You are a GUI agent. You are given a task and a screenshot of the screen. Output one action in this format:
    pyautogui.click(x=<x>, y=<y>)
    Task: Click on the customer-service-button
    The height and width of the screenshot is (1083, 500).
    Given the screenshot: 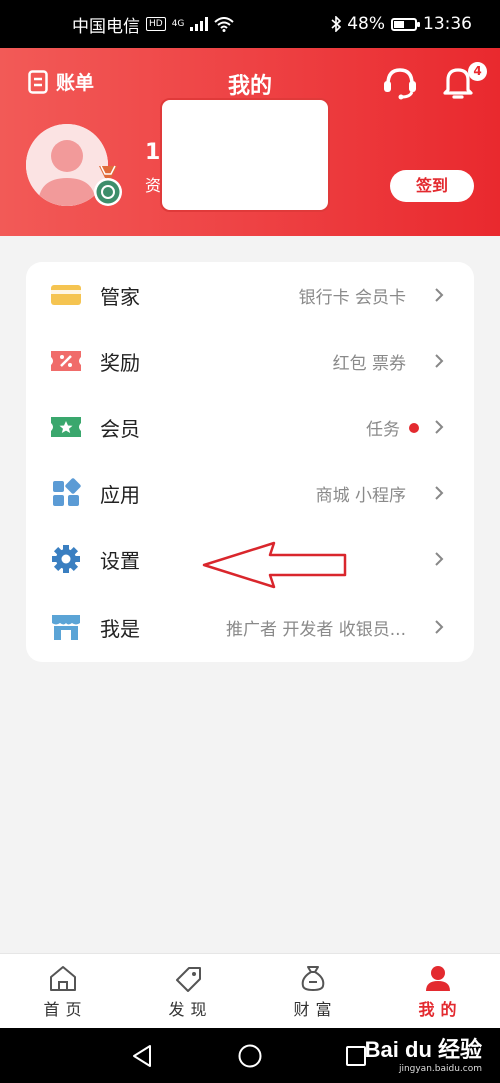 What is the action you would take?
    pyautogui.click(x=400, y=85)
    